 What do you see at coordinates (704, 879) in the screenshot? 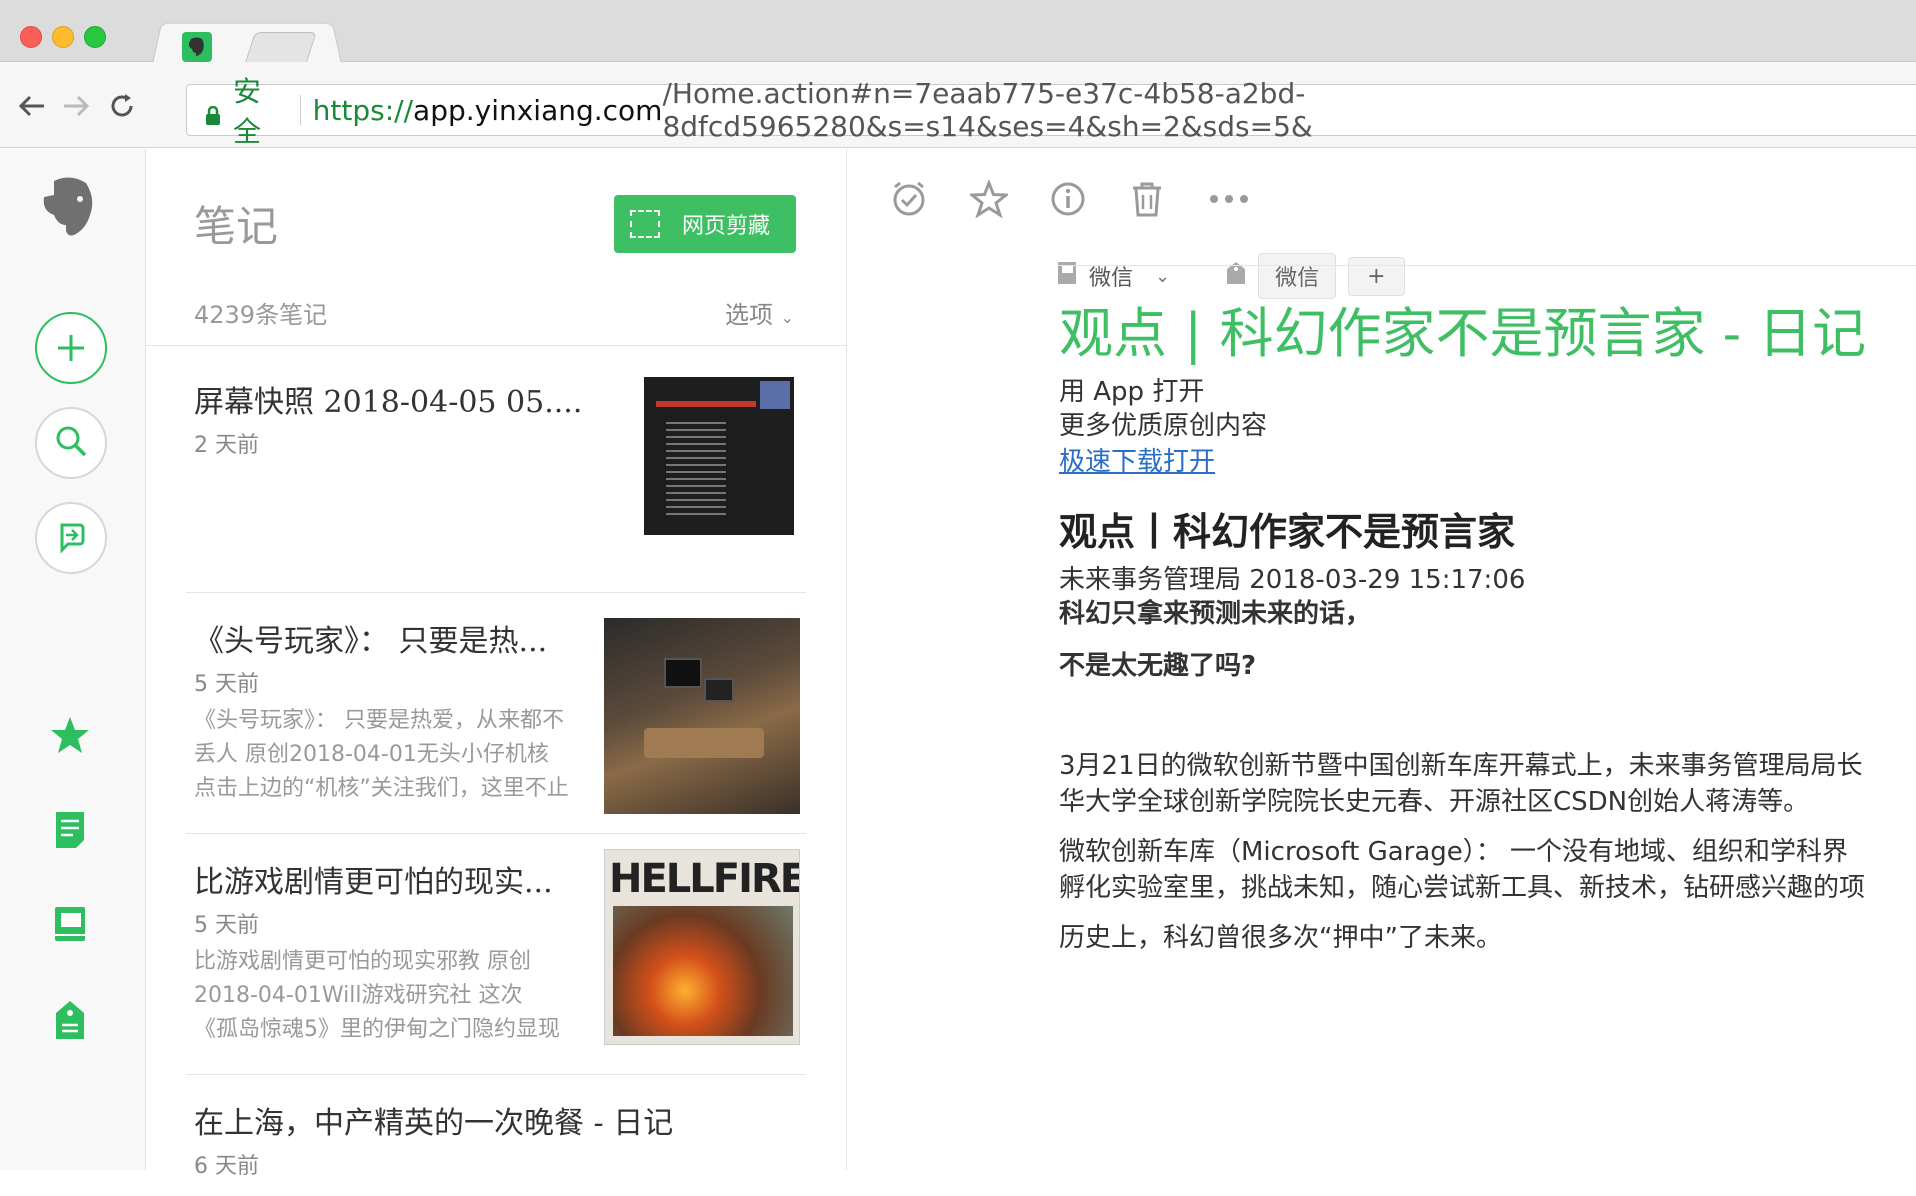
I see `thumbnail-headline: HELLFIRE` at bounding box center [704, 879].